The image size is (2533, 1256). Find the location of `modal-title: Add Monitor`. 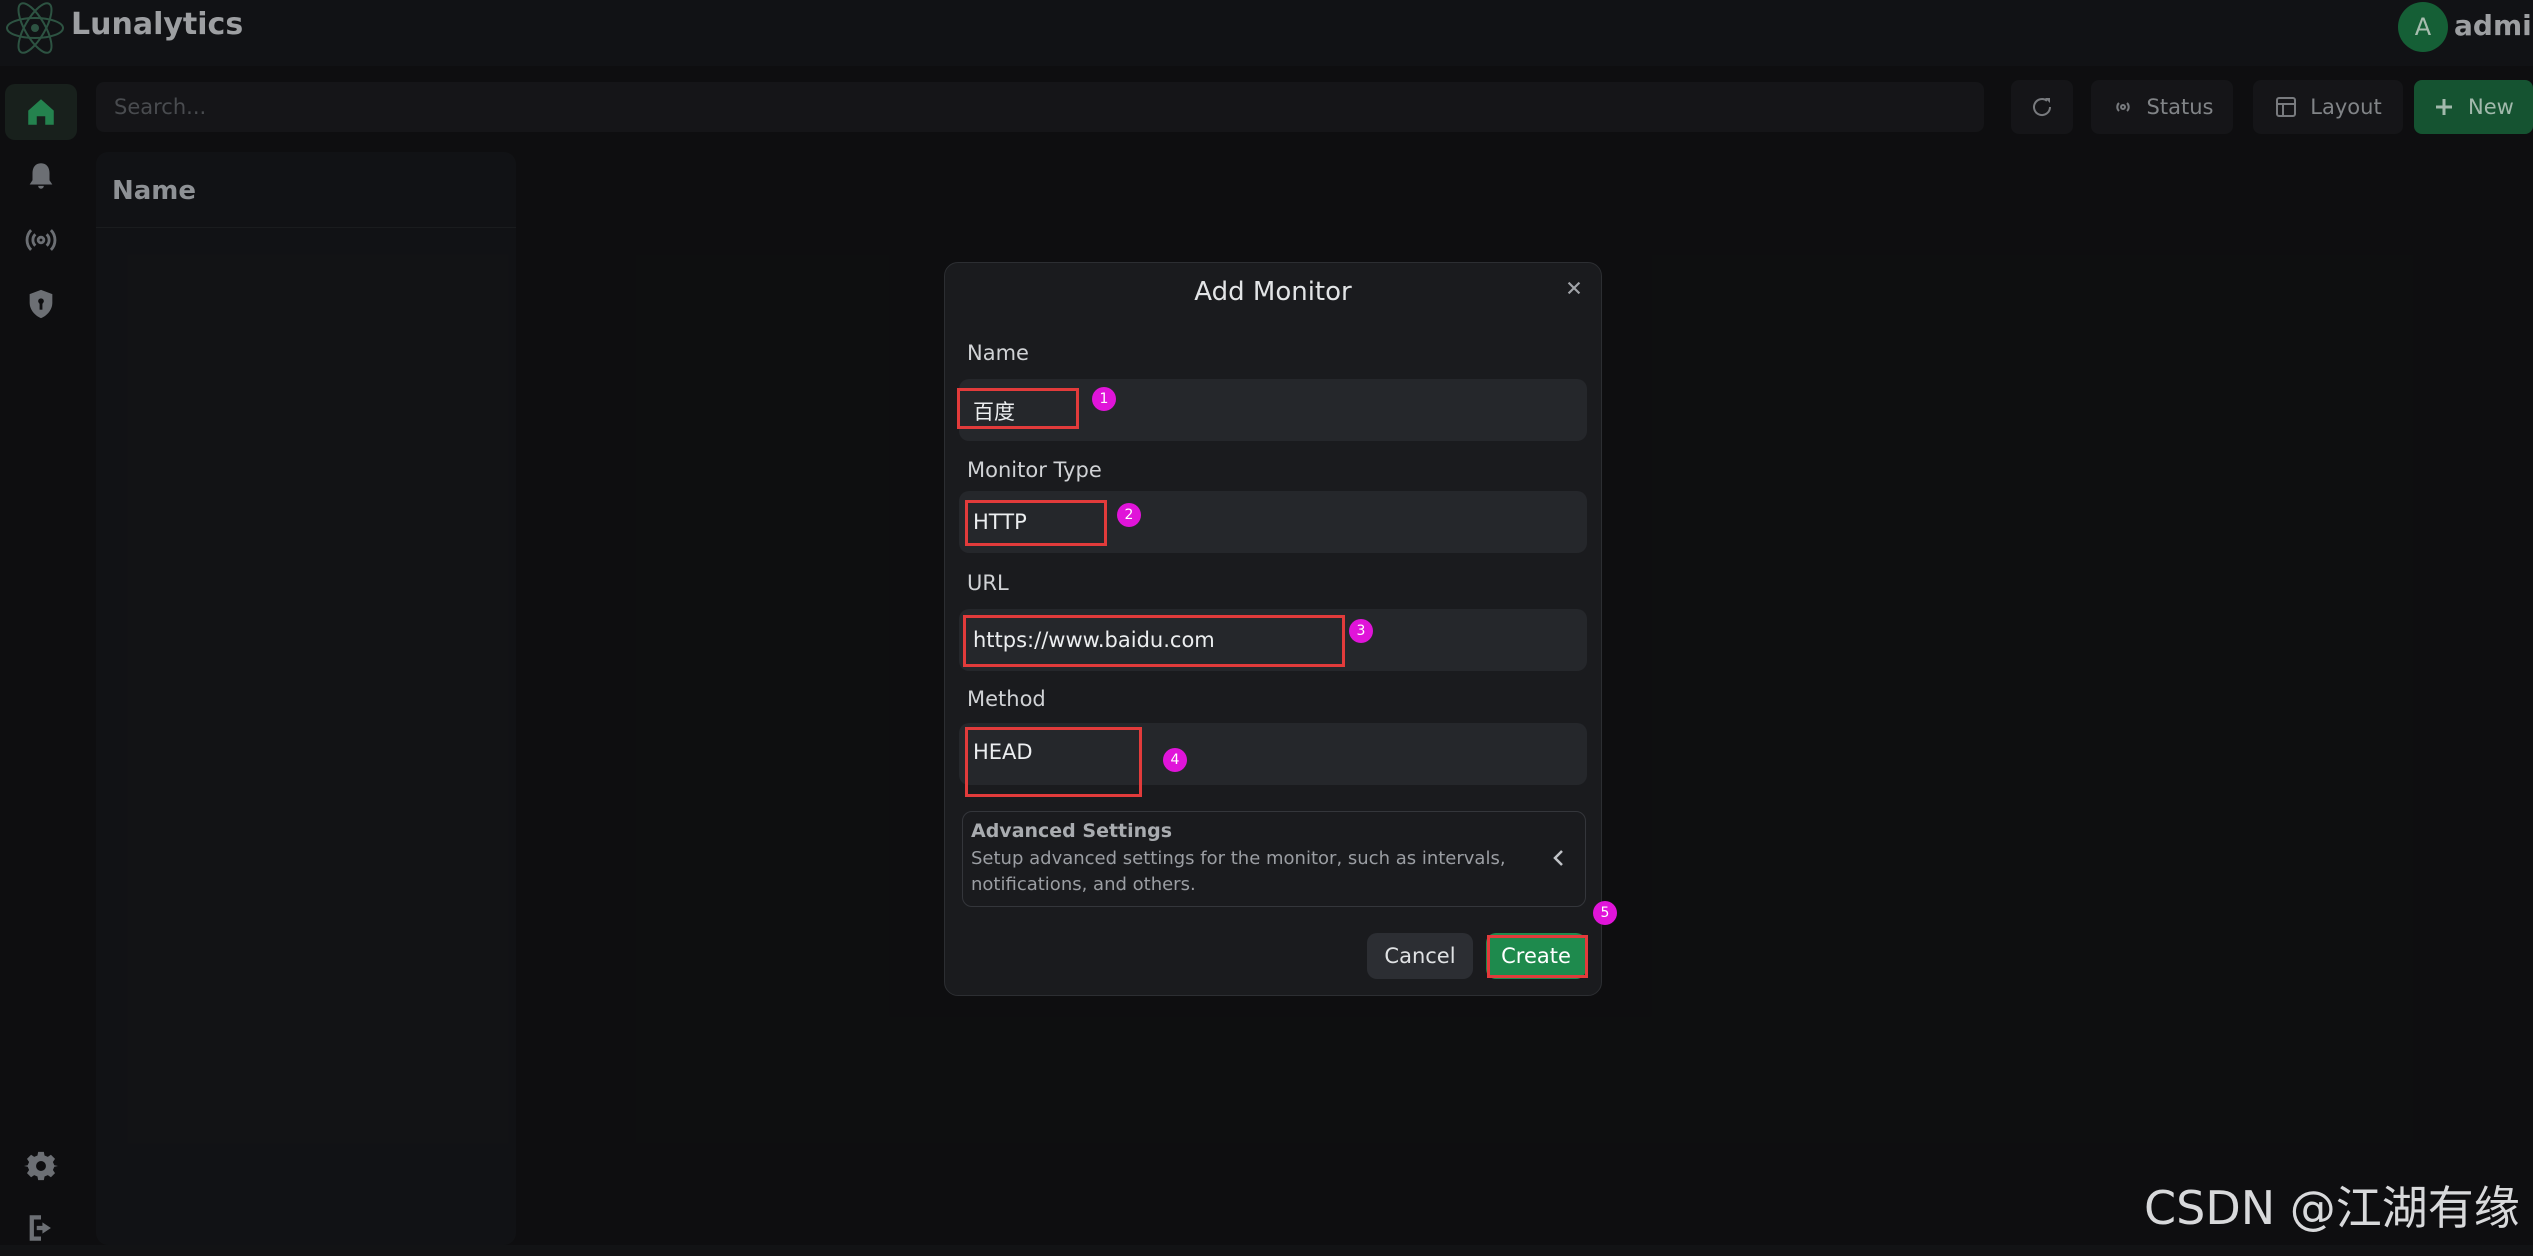

modal-title: Add Monitor is located at coordinates (1273, 292).